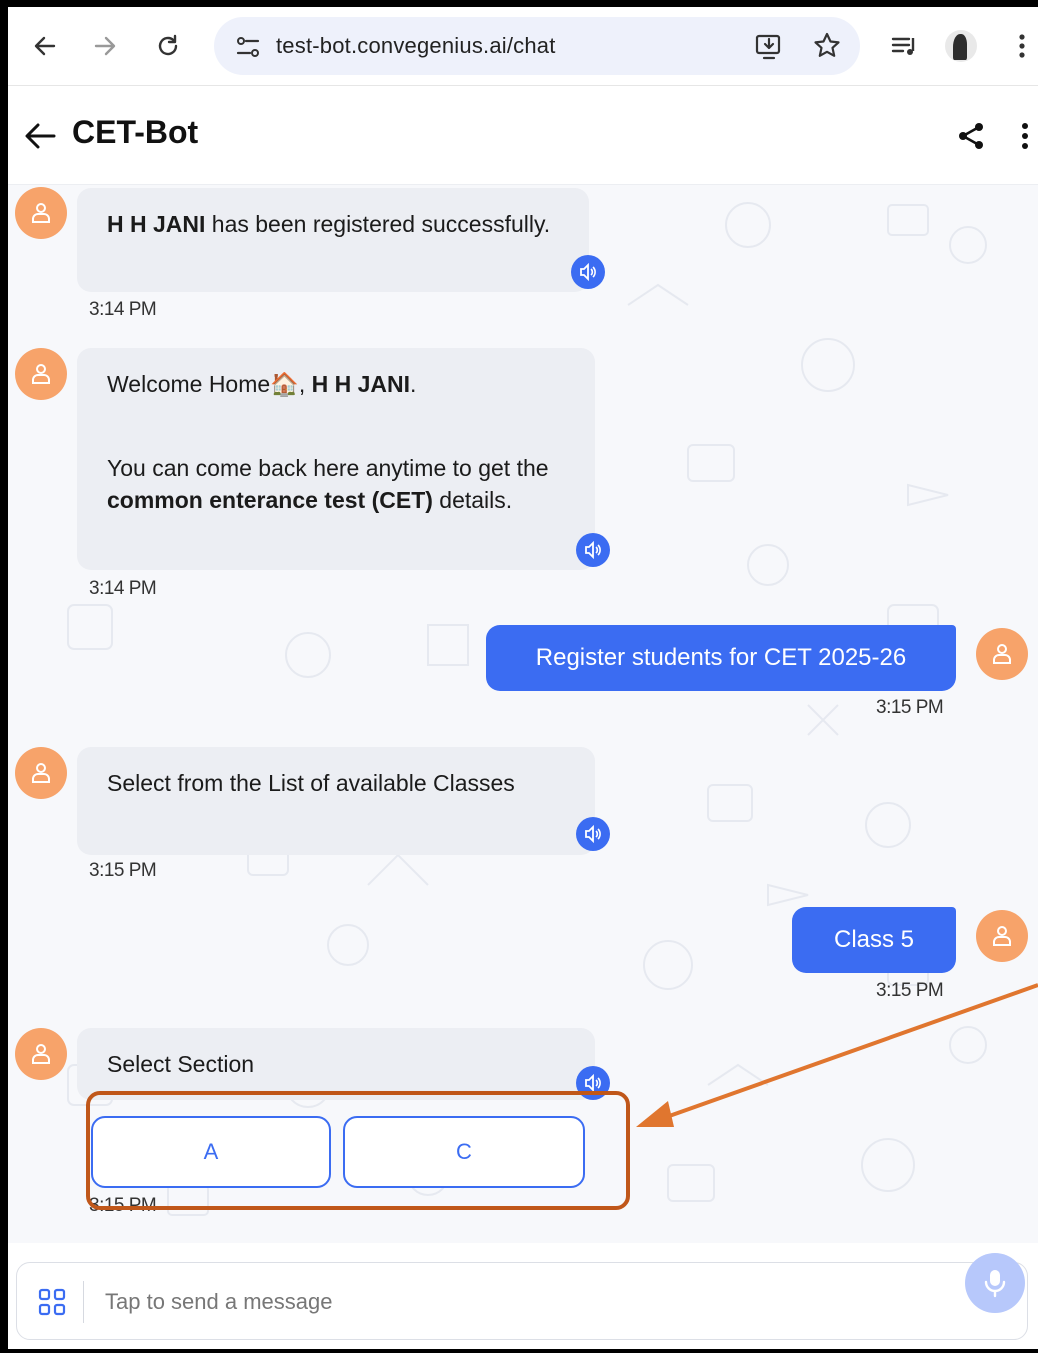 This screenshot has height=1353, width=1038. Describe the element at coordinates (218, 1302) in the screenshot. I see `message-placeholder: Tap to send a message` at that location.